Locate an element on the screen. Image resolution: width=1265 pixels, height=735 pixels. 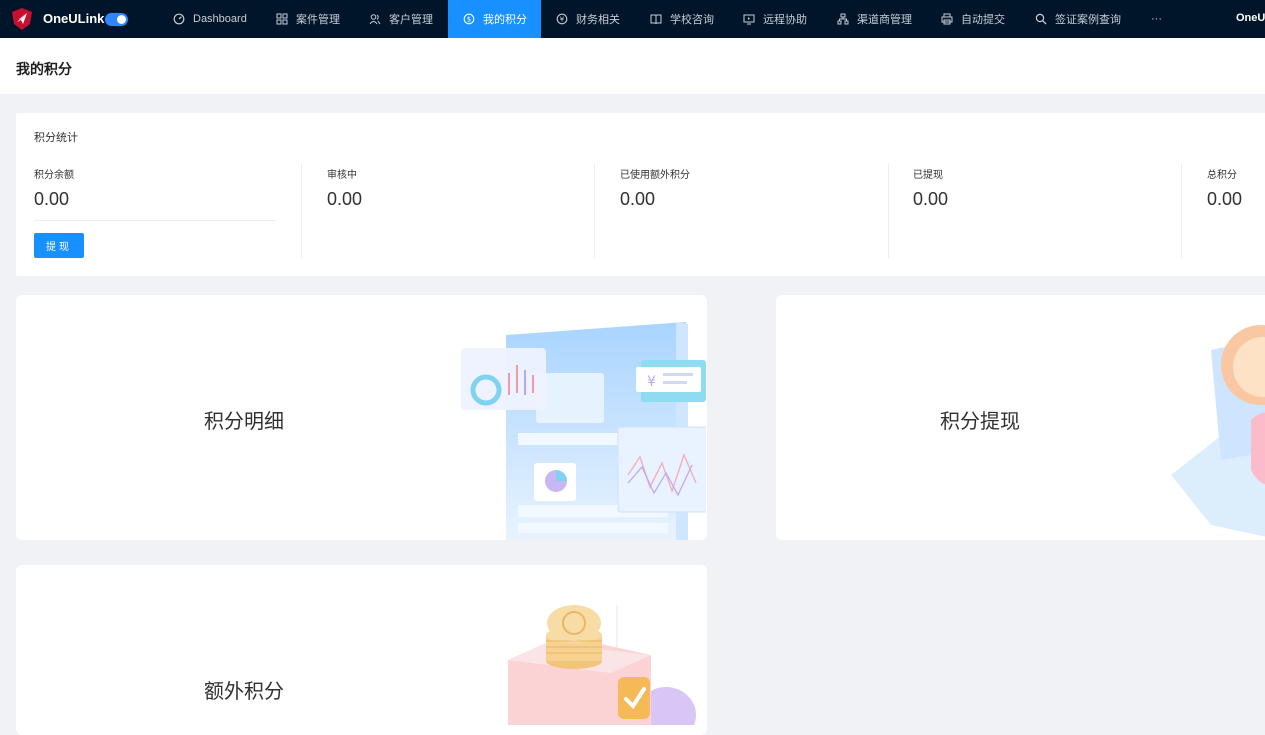
page-header: 我的积分 is located at coordinates (632, 66).